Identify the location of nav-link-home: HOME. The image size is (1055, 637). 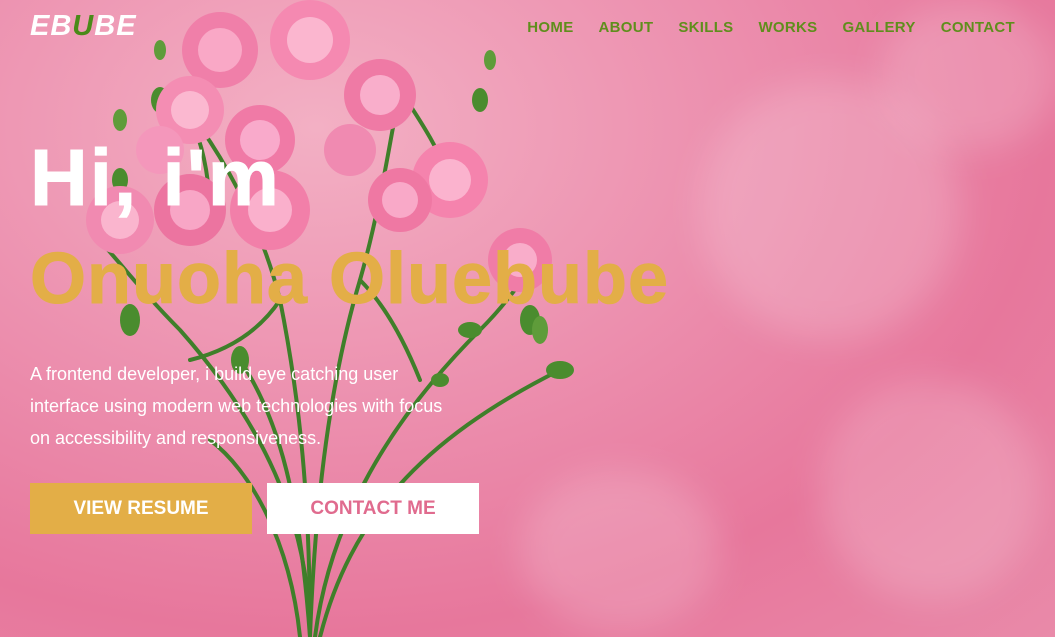
(550, 27).